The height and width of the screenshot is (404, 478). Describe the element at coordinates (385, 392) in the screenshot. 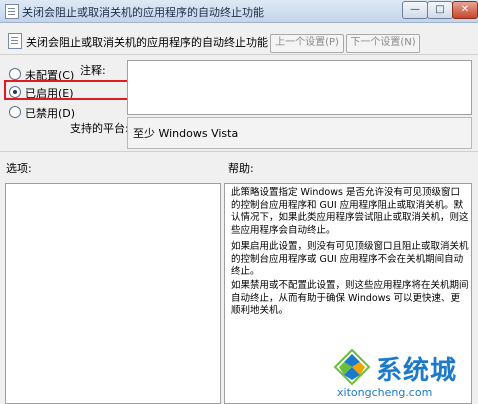

I see `watermark-domain: xitongcheng.com` at that location.